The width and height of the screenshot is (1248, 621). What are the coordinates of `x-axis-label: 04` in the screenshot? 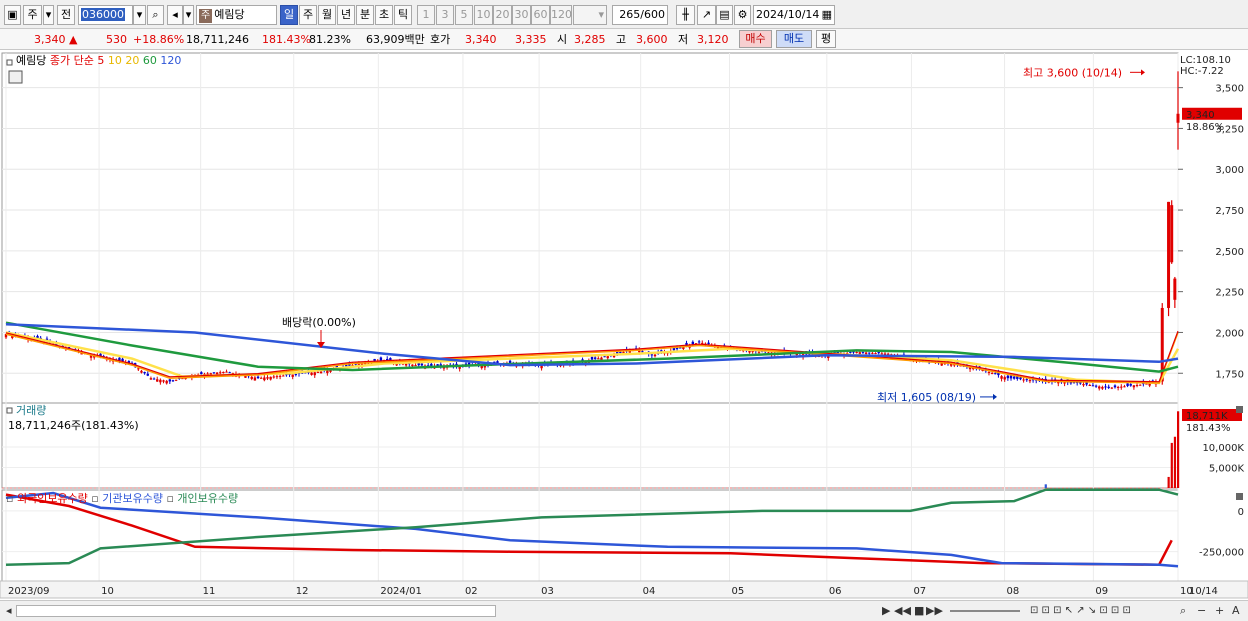 It's located at (649, 591).